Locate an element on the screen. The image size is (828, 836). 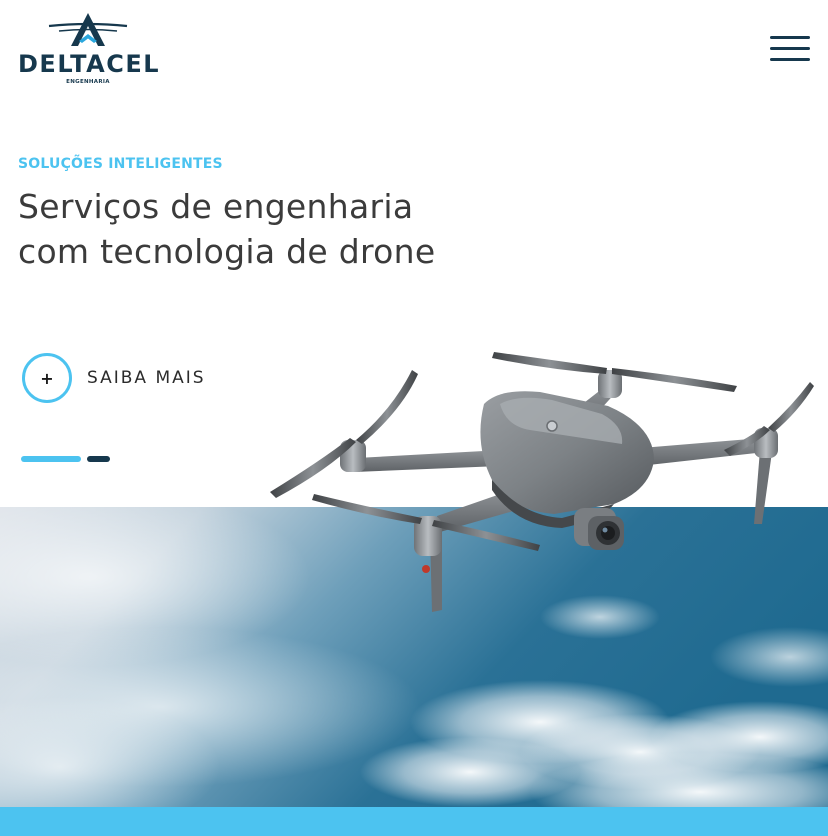
deltacel-logo: DELTACEL ENGENHARIA is located at coordinates (89, 48).